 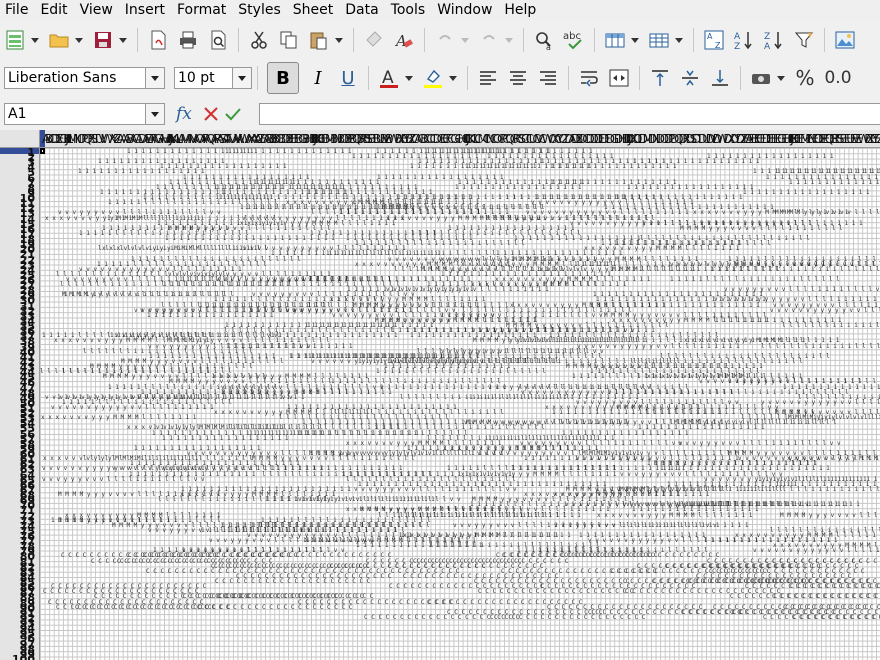 What do you see at coordinates (218, 40) in the screenshot?
I see `print-preview-icon` at bounding box center [218, 40].